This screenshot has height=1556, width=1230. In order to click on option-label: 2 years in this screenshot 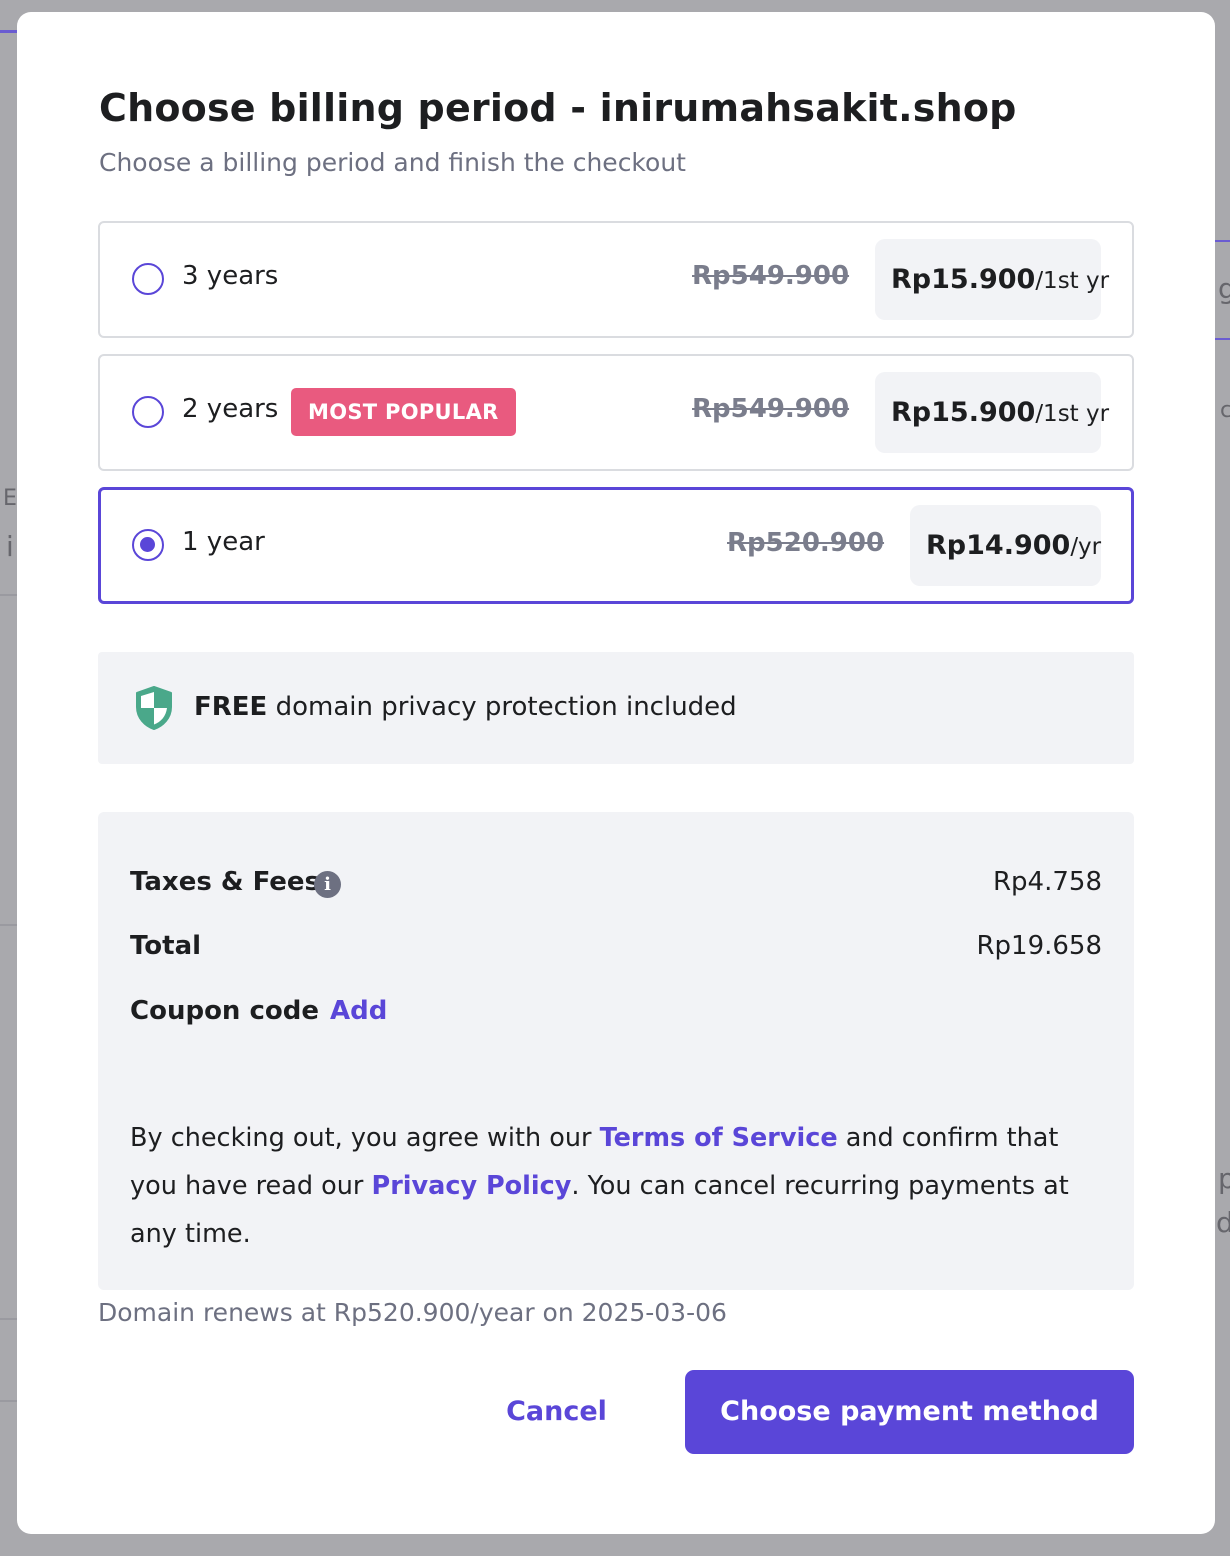, I will do `click(230, 409)`.